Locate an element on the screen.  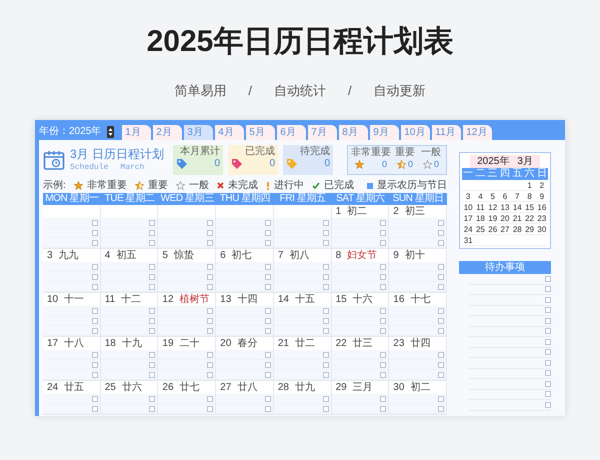
date-cell: 14 is located at coordinates (517, 207).